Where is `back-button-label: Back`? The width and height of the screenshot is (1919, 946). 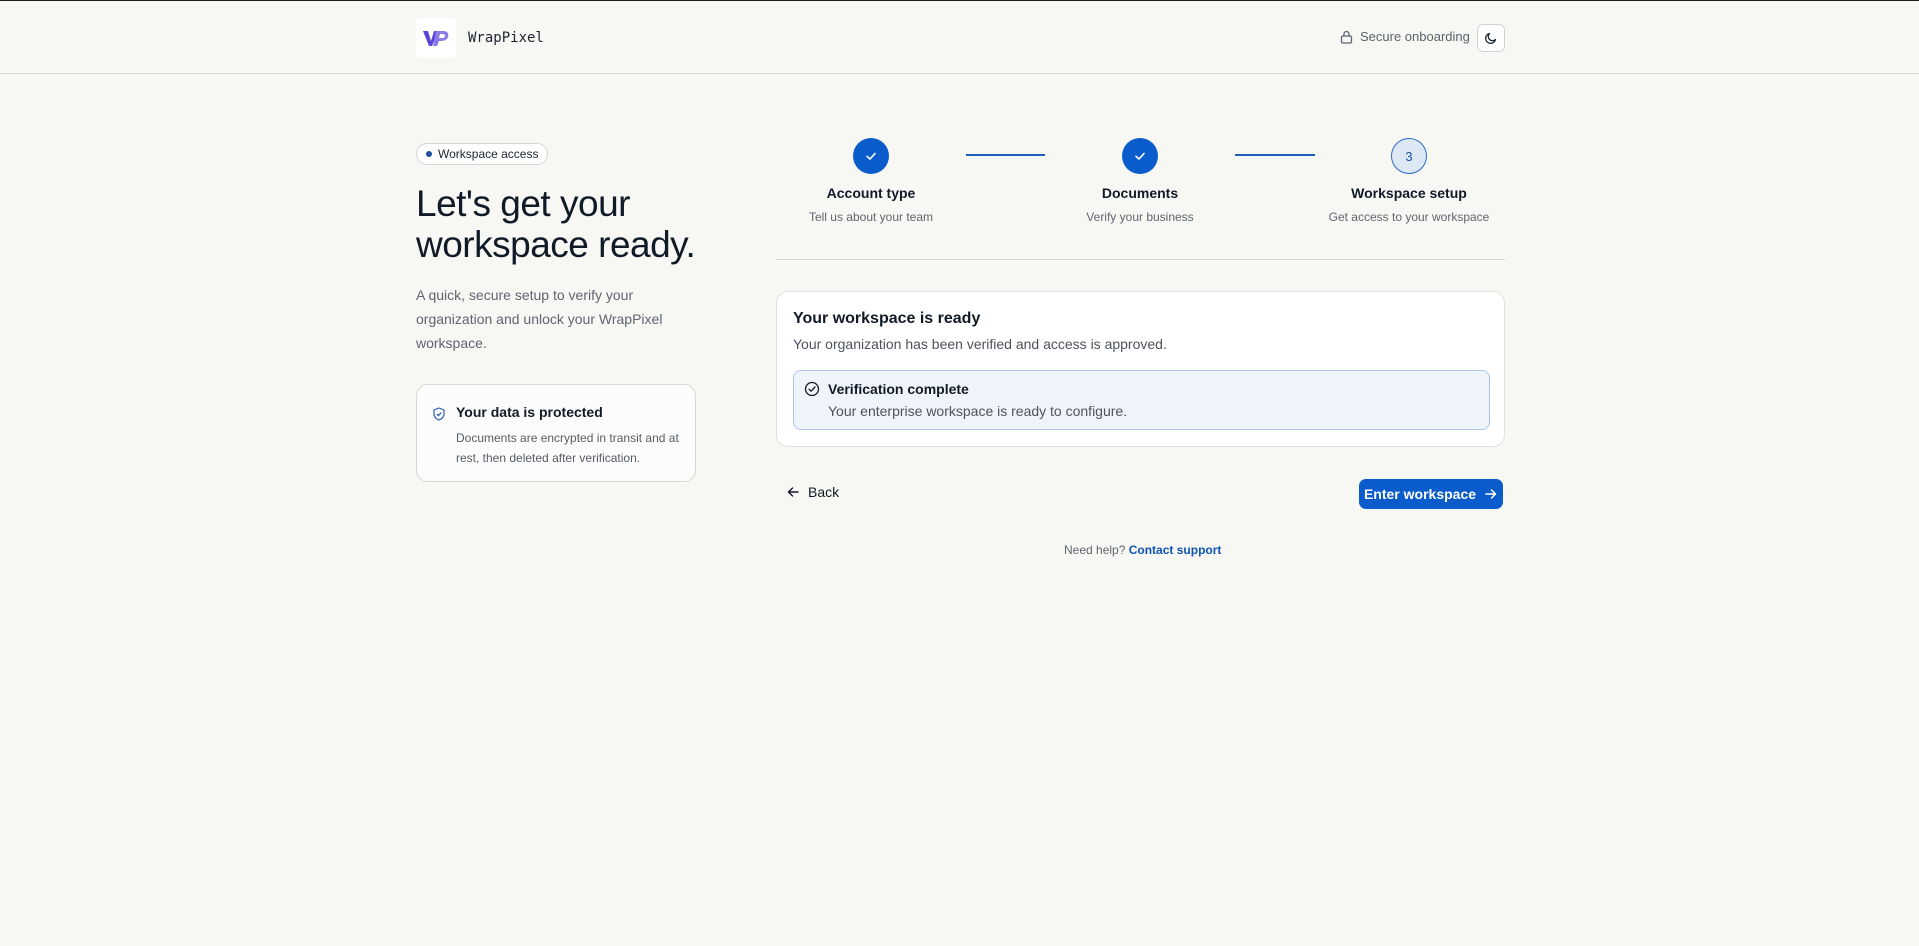
back-button-label: Back is located at coordinates (824, 492).